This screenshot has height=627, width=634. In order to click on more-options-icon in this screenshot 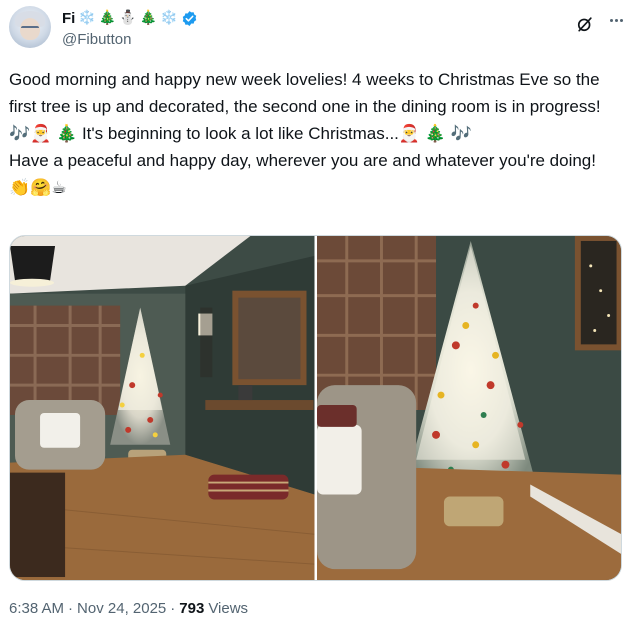, I will do `click(616, 20)`.